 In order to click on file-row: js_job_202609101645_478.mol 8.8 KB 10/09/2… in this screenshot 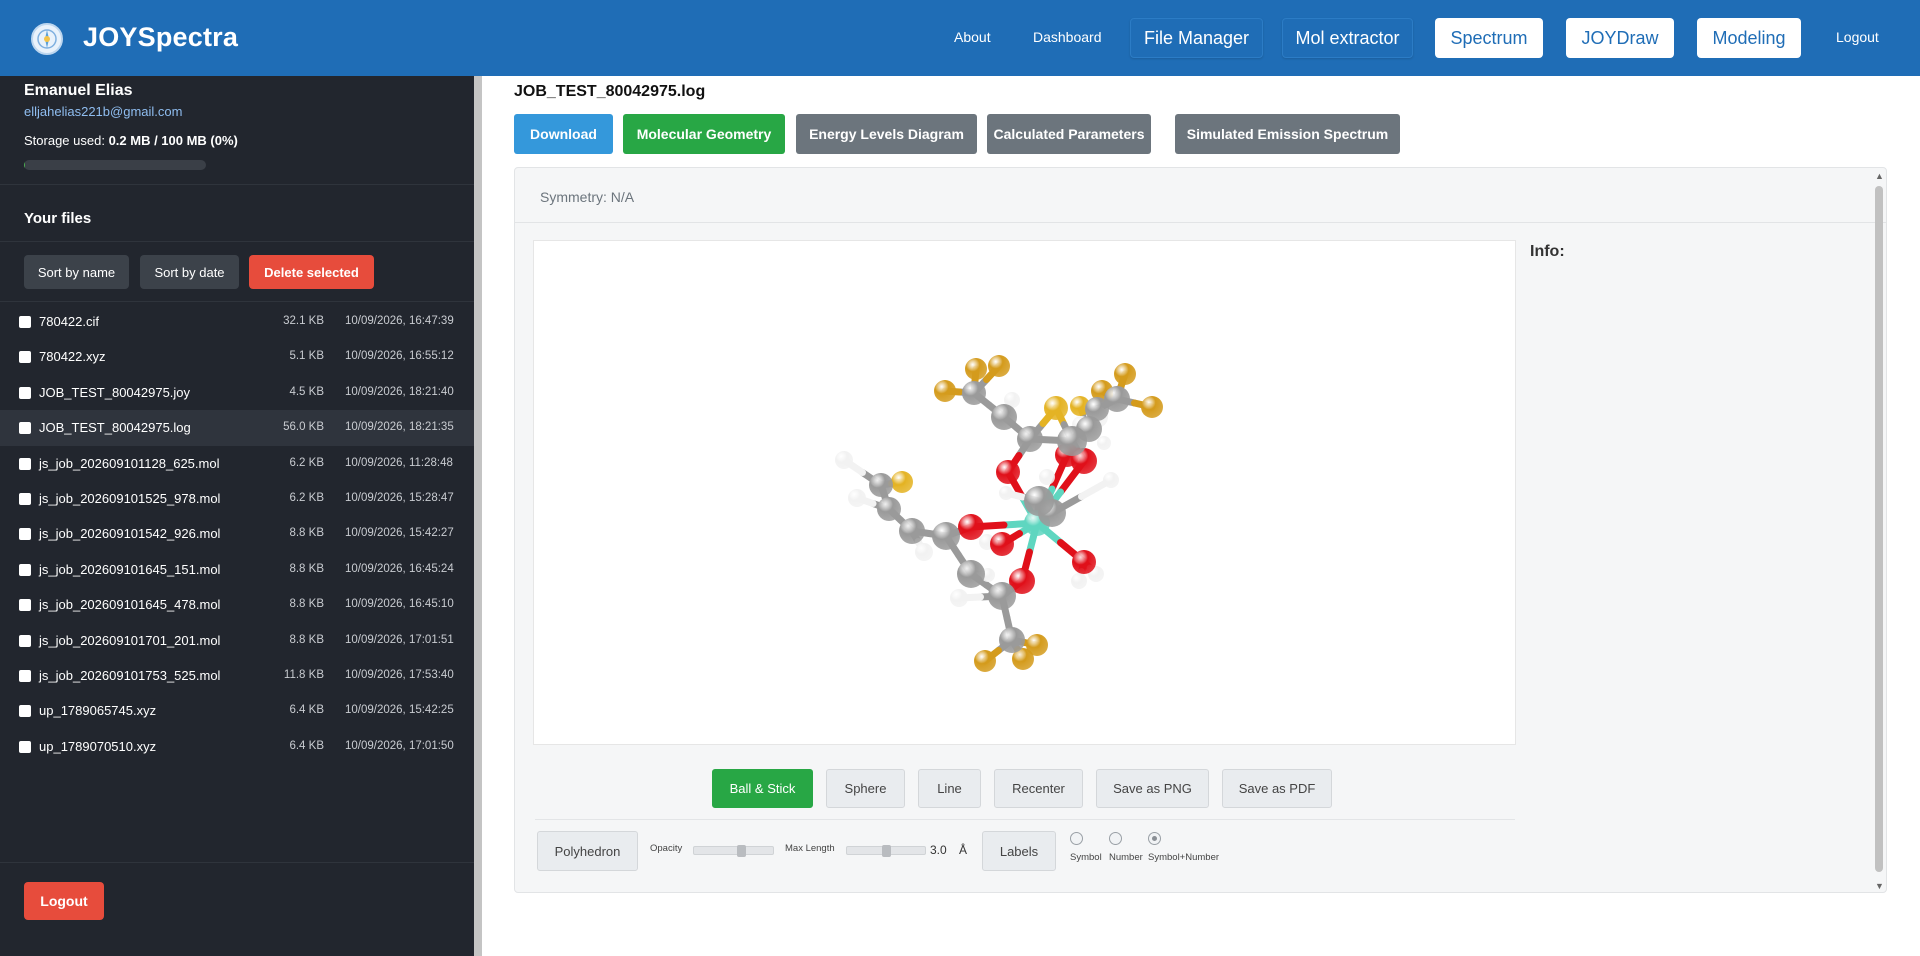, I will do `click(237, 604)`.